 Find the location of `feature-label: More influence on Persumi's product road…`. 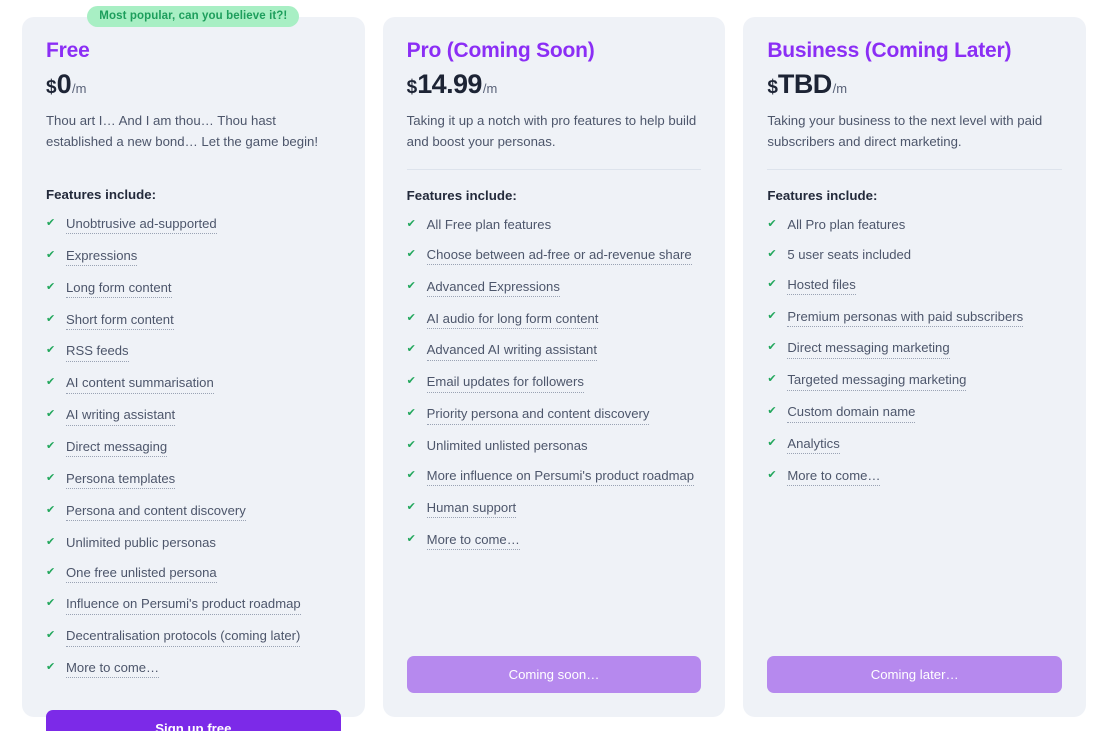

feature-label: More influence on Persumi's product road… is located at coordinates (560, 477).